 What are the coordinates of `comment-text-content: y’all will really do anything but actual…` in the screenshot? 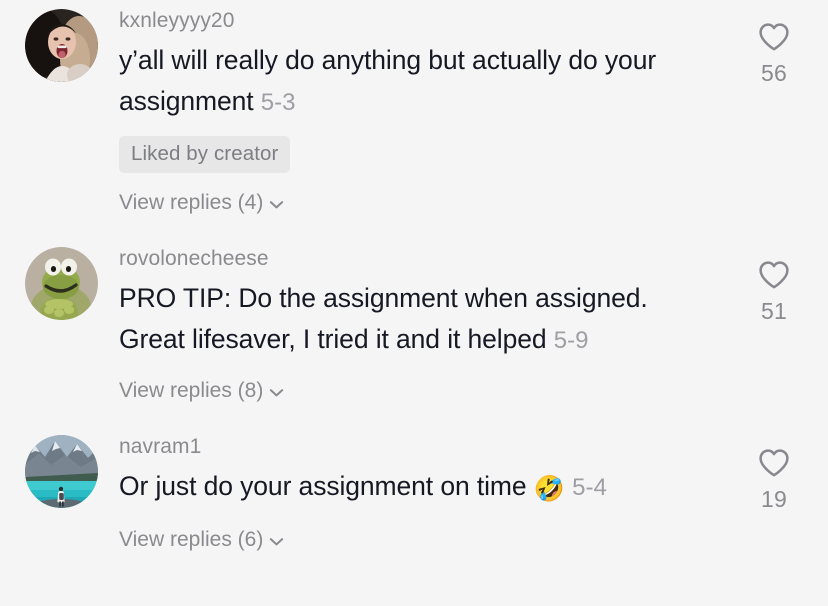 It's located at (388, 80).